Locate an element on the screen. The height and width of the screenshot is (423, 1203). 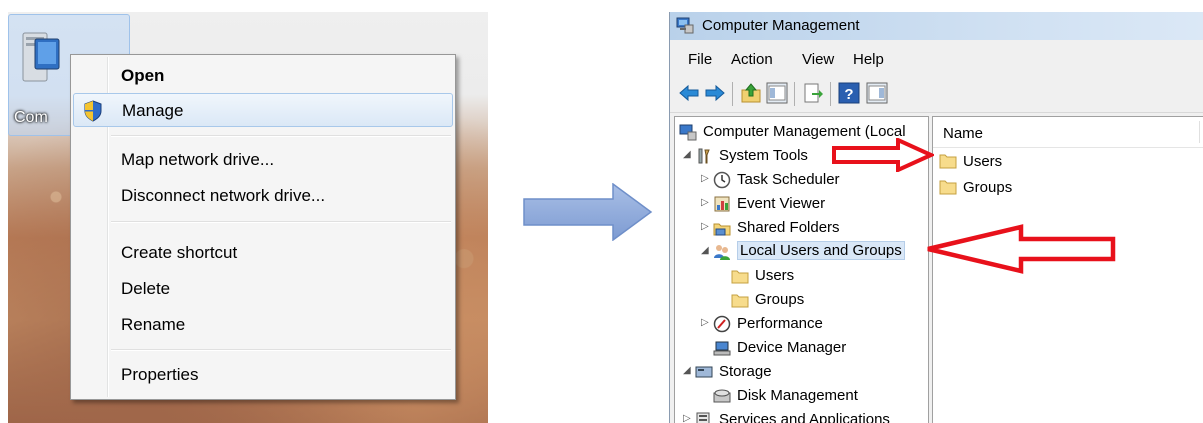
menu-action: Action is located at coordinates (752, 59).